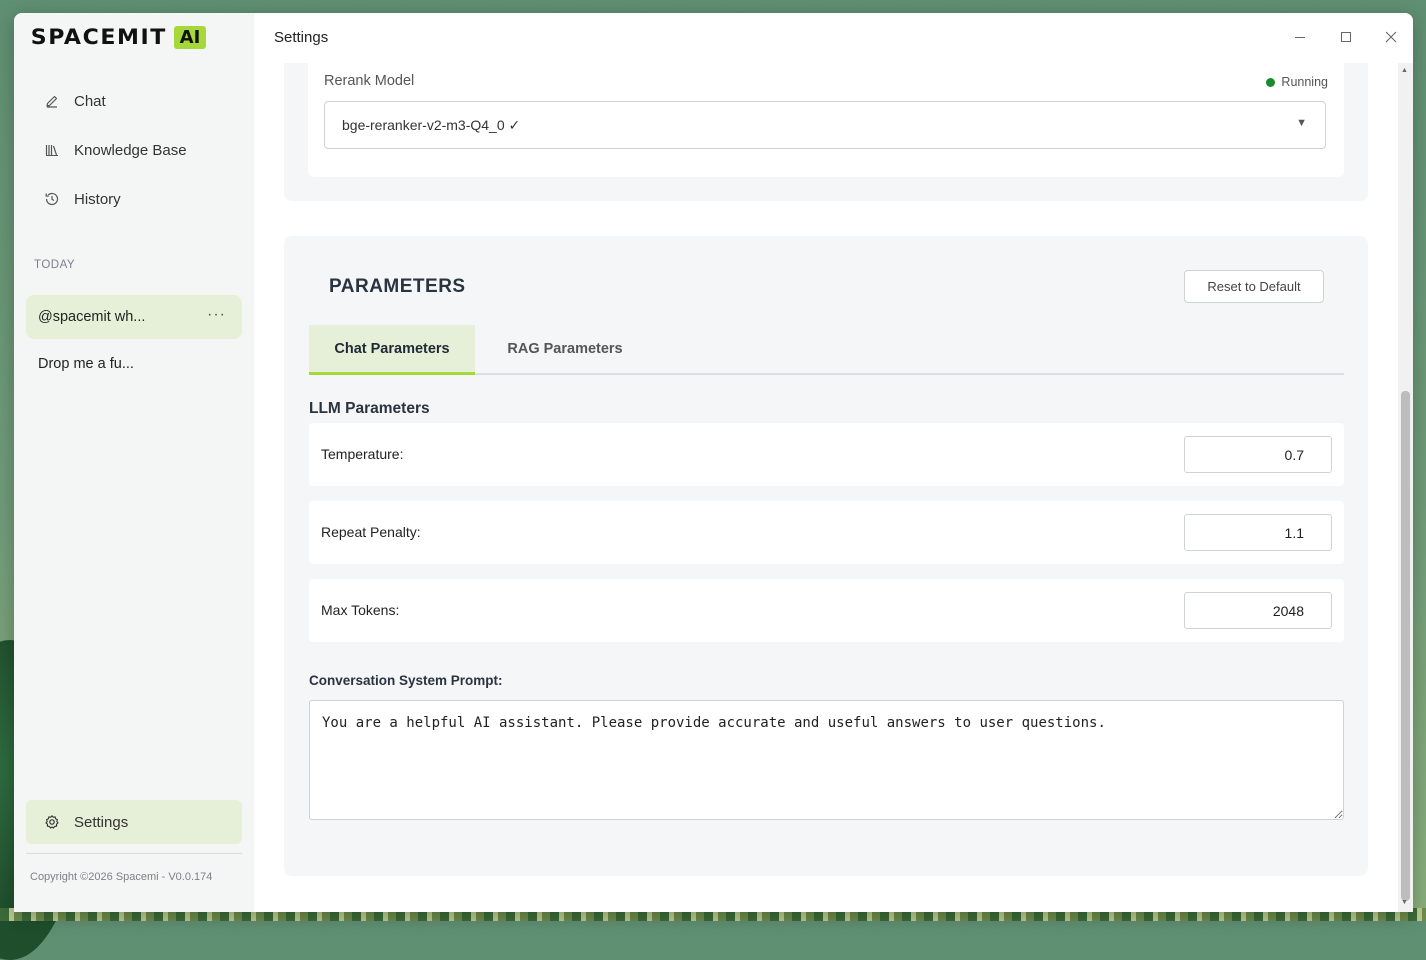  Describe the element at coordinates (406, 680) in the screenshot. I see `system-prompt-label: Conversation System Prompt:` at that location.